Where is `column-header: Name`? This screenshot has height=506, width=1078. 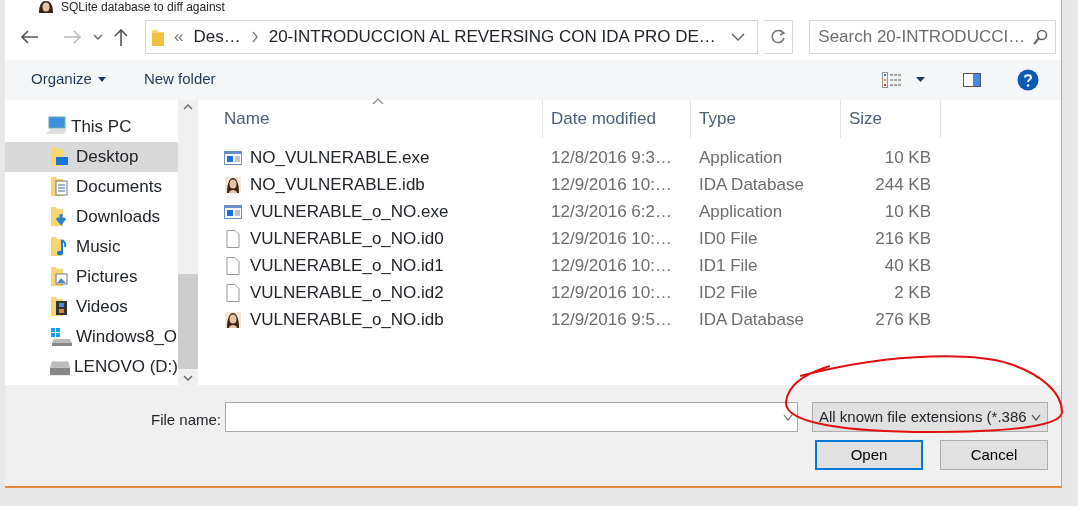 column-header: Name is located at coordinates (379, 118).